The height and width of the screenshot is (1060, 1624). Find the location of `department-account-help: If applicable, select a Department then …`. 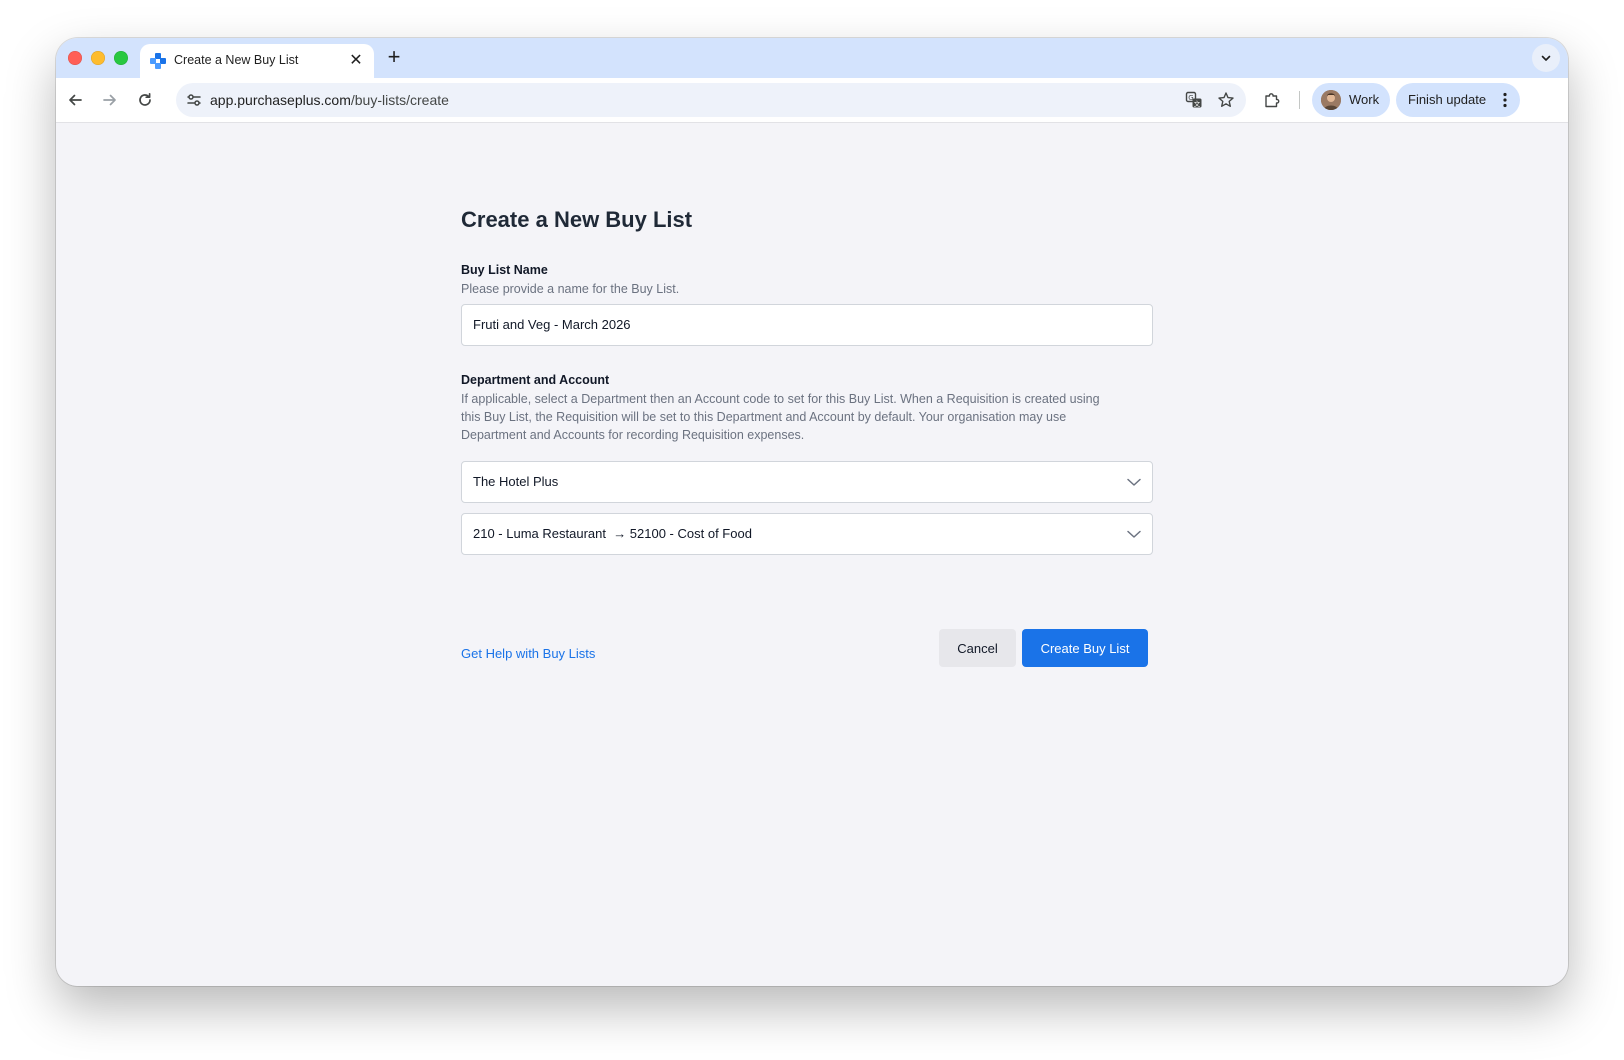

department-account-help: If applicable, select a Department then … is located at coordinates (807, 417).